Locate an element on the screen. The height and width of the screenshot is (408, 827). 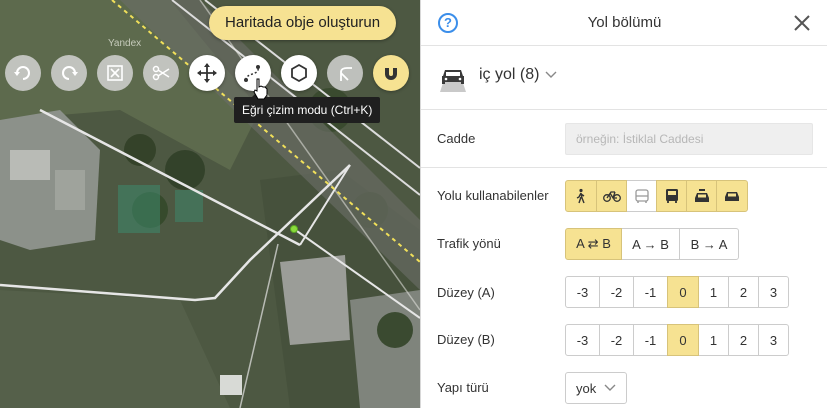
scissors-icon is located at coordinates (161, 73).